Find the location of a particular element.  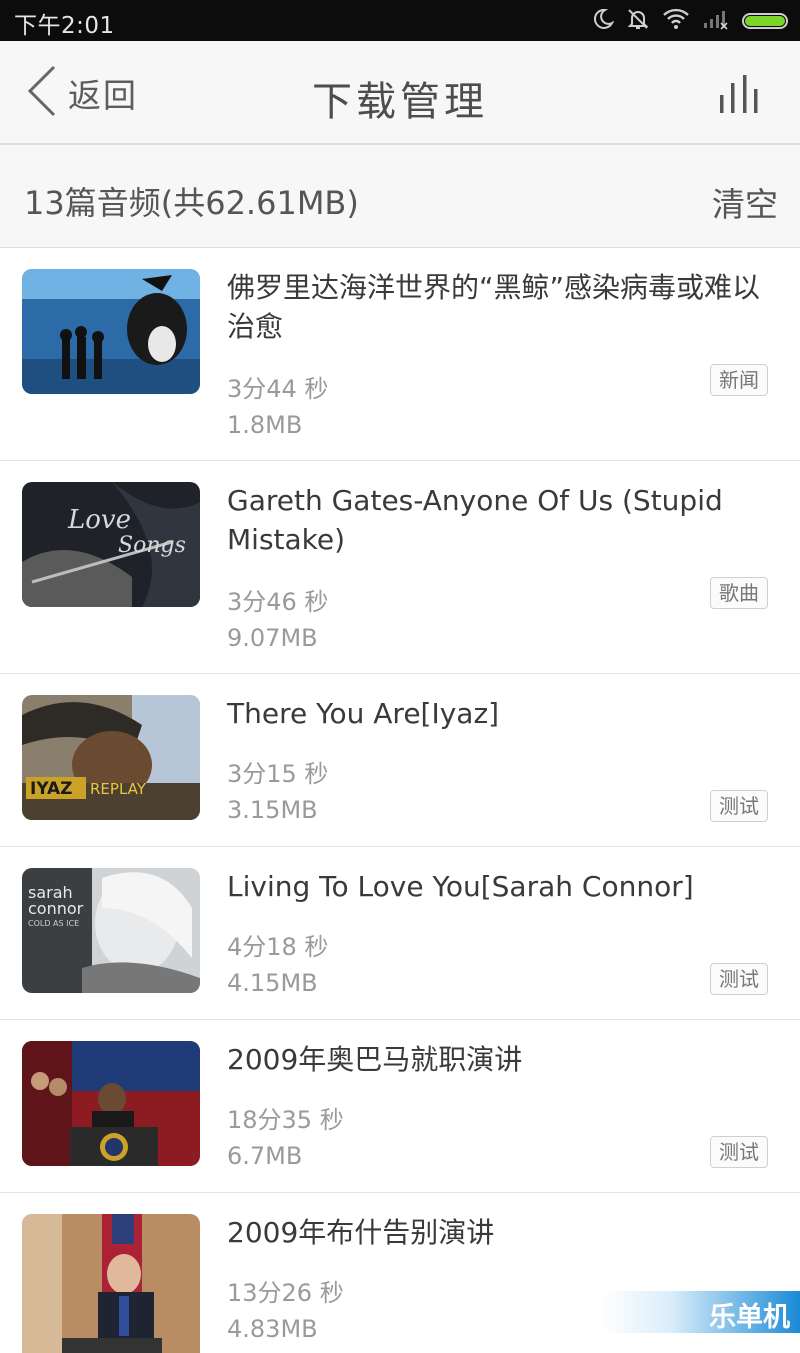

category-tag: 新闻 is located at coordinates (739, 380).